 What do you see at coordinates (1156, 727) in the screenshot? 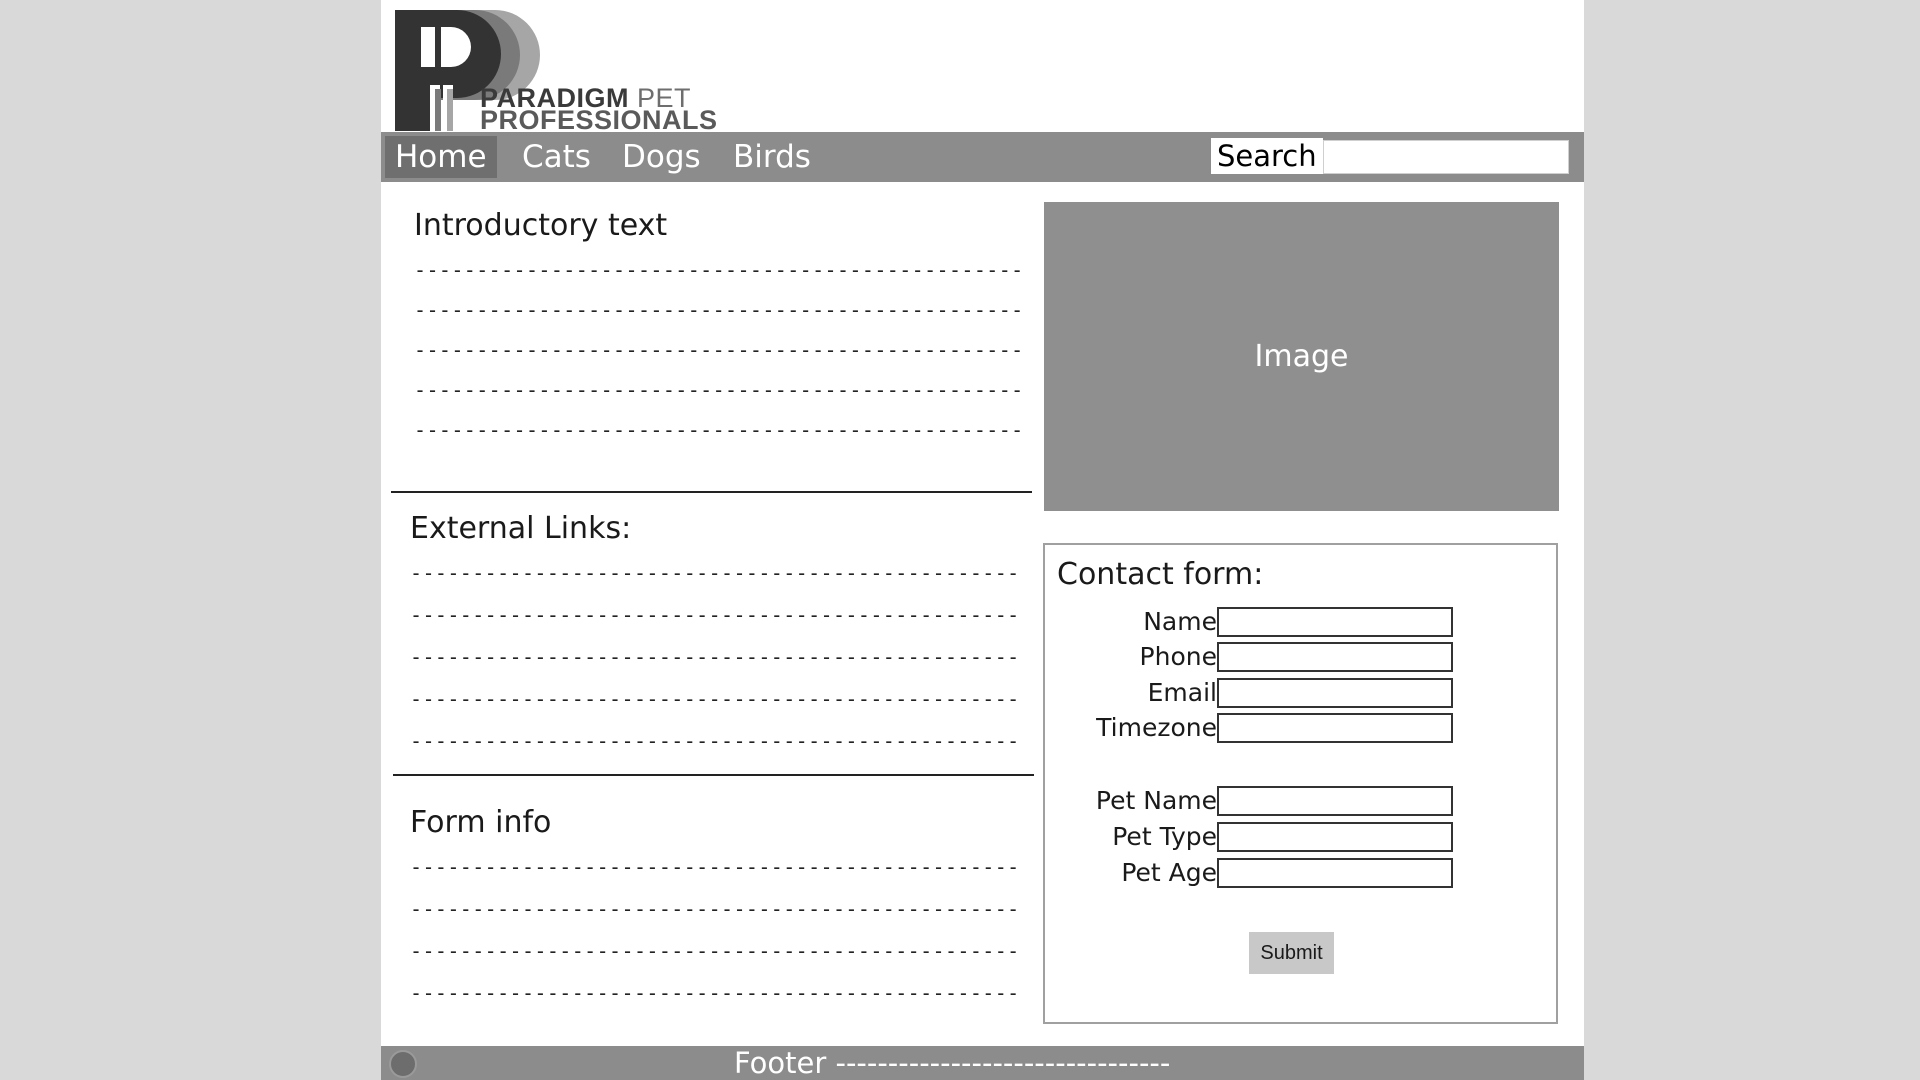
I see `timezone-label: Timezone` at bounding box center [1156, 727].